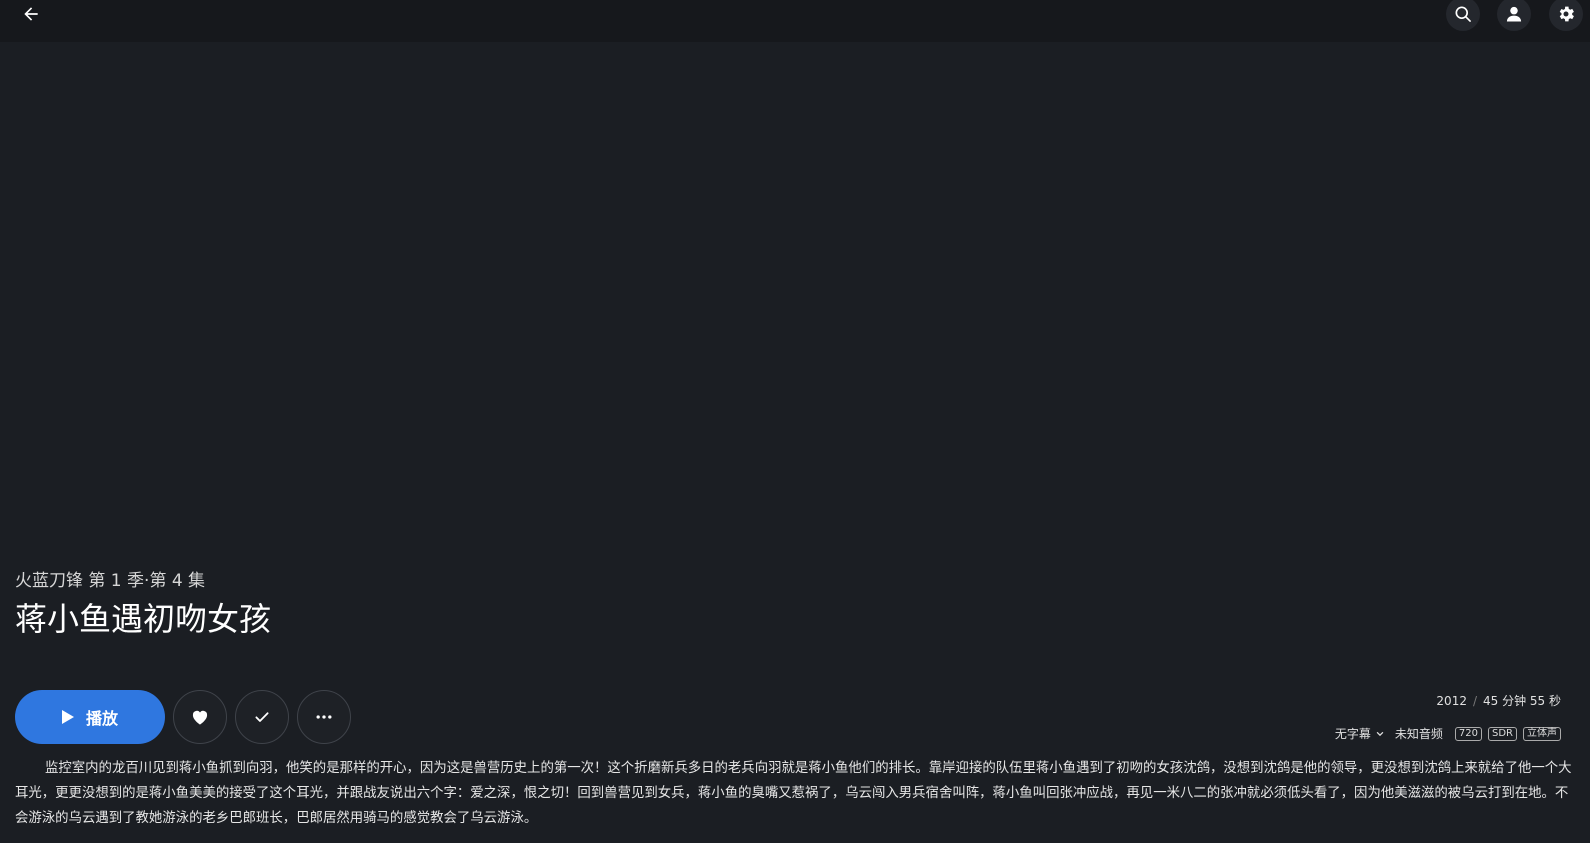 This screenshot has width=1590, height=843. I want to click on subtitle-value: 无字幕, so click(1352, 734).